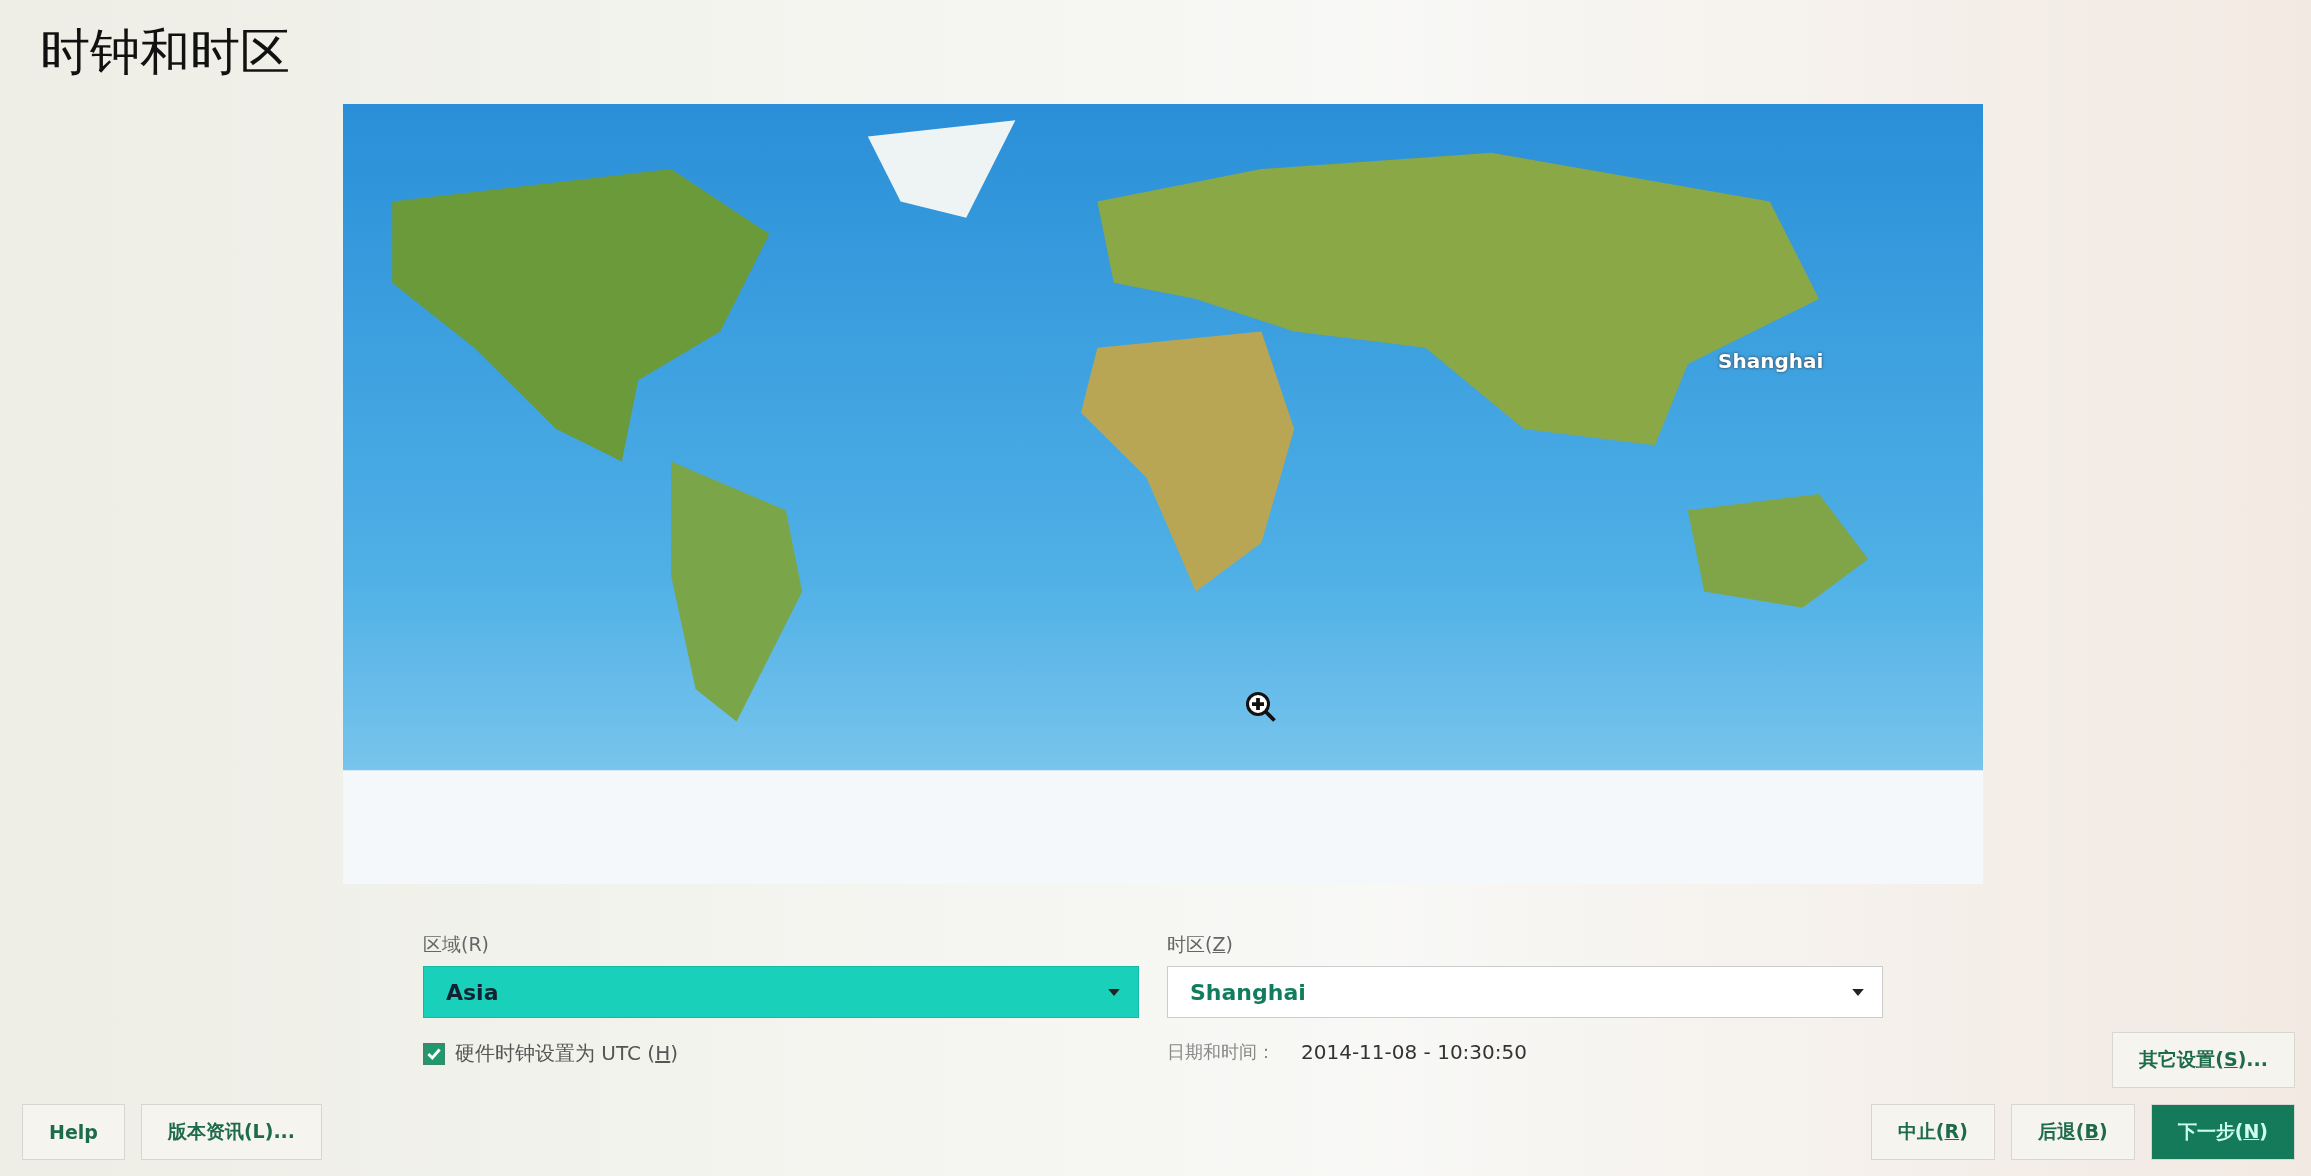  I want to click on city-label: Shanghai, so click(1771, 361).